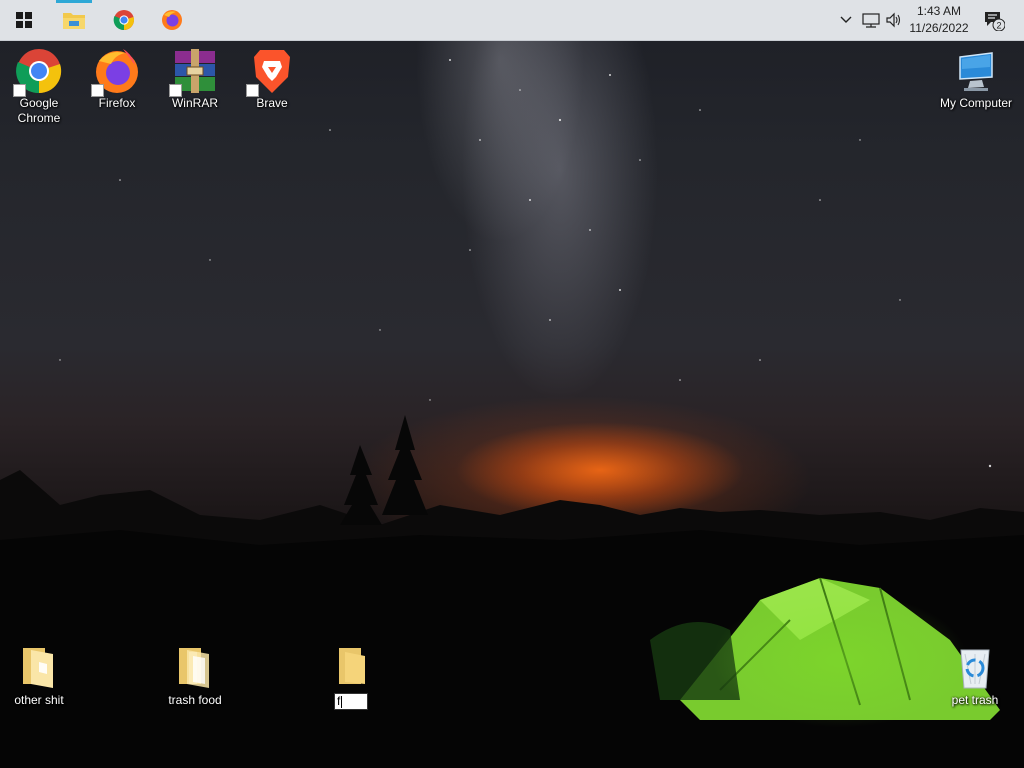 This screenshot has width=1024, height=768. I want to click on desktop-icon-label: Firefox, so click(117, 103).